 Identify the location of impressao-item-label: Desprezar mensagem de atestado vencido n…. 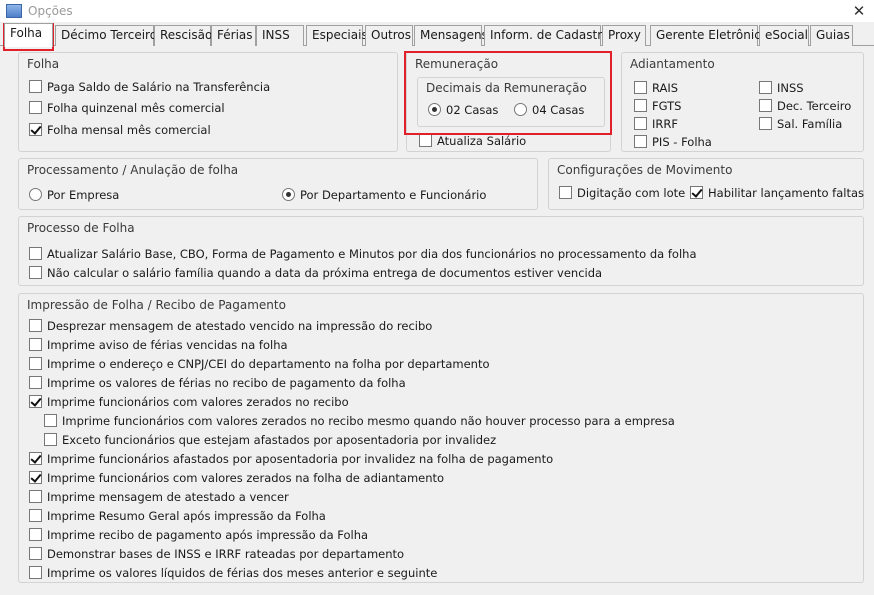
(240, 326).